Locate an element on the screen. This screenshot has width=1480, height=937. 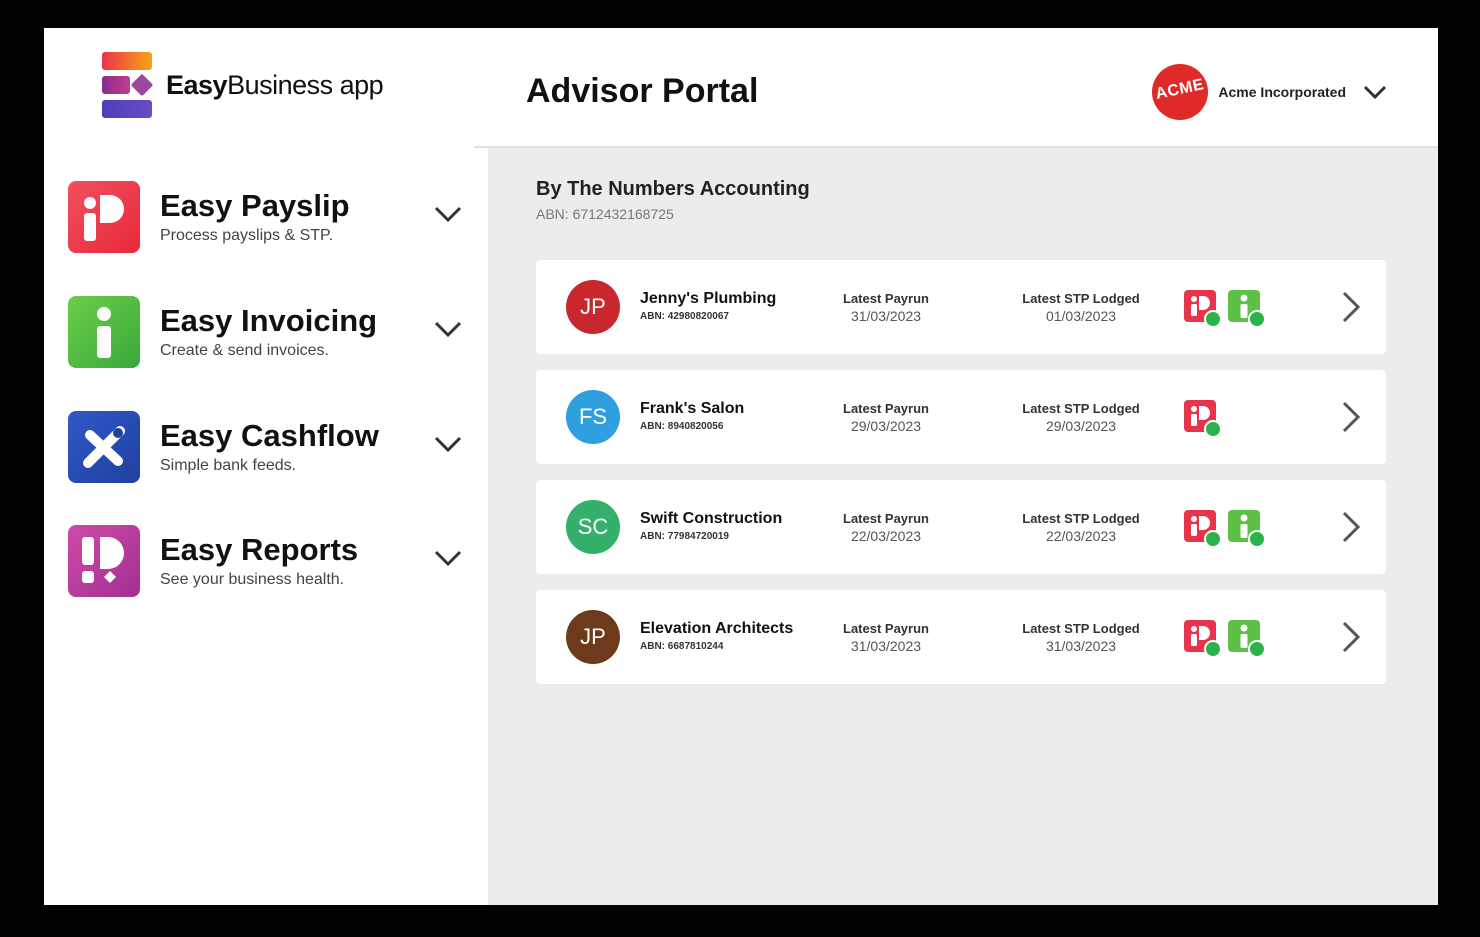
latest-stp-lodged: Latest STP Lodged 29/03/2023 is located at coordinates (1081, 417).